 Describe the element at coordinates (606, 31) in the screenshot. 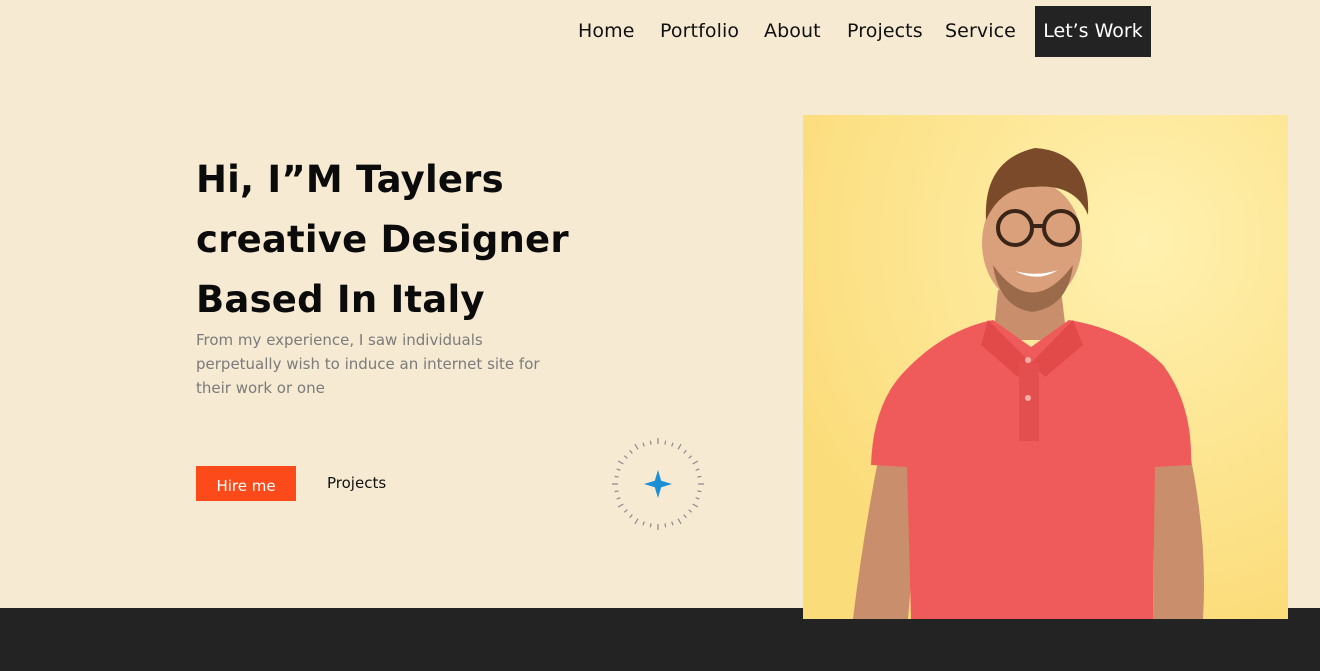

I see `nav-home: Home` at that location.